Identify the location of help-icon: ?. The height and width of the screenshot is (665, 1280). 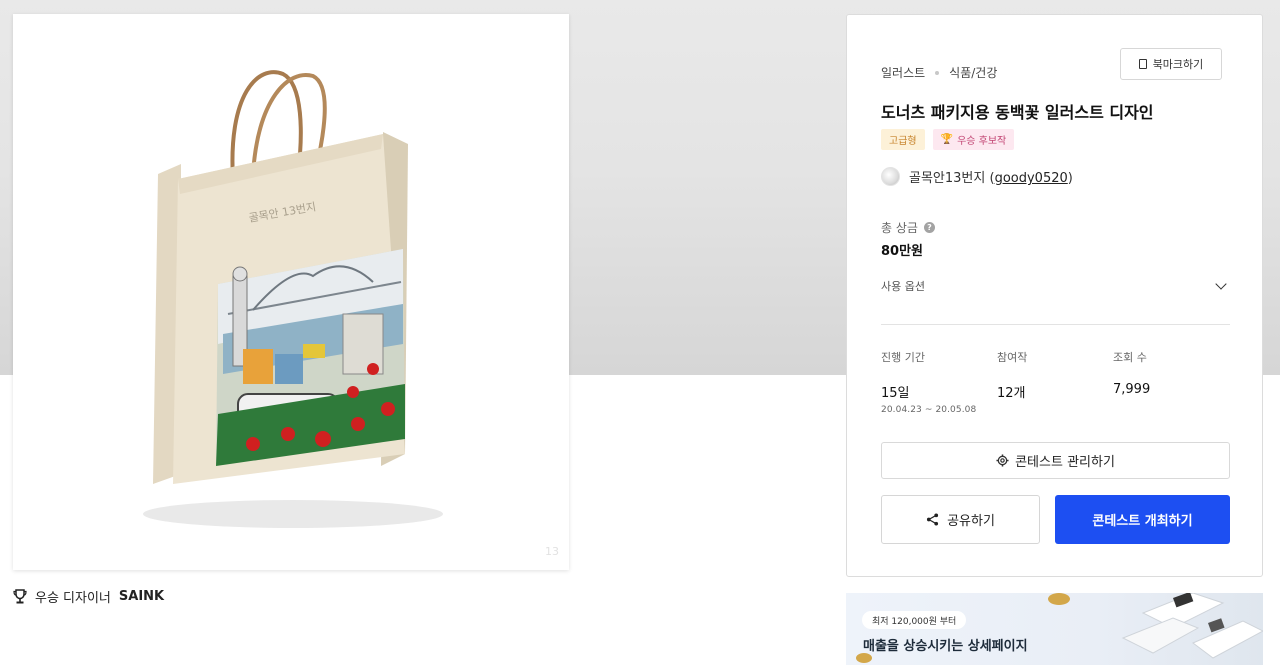
(929, 227).